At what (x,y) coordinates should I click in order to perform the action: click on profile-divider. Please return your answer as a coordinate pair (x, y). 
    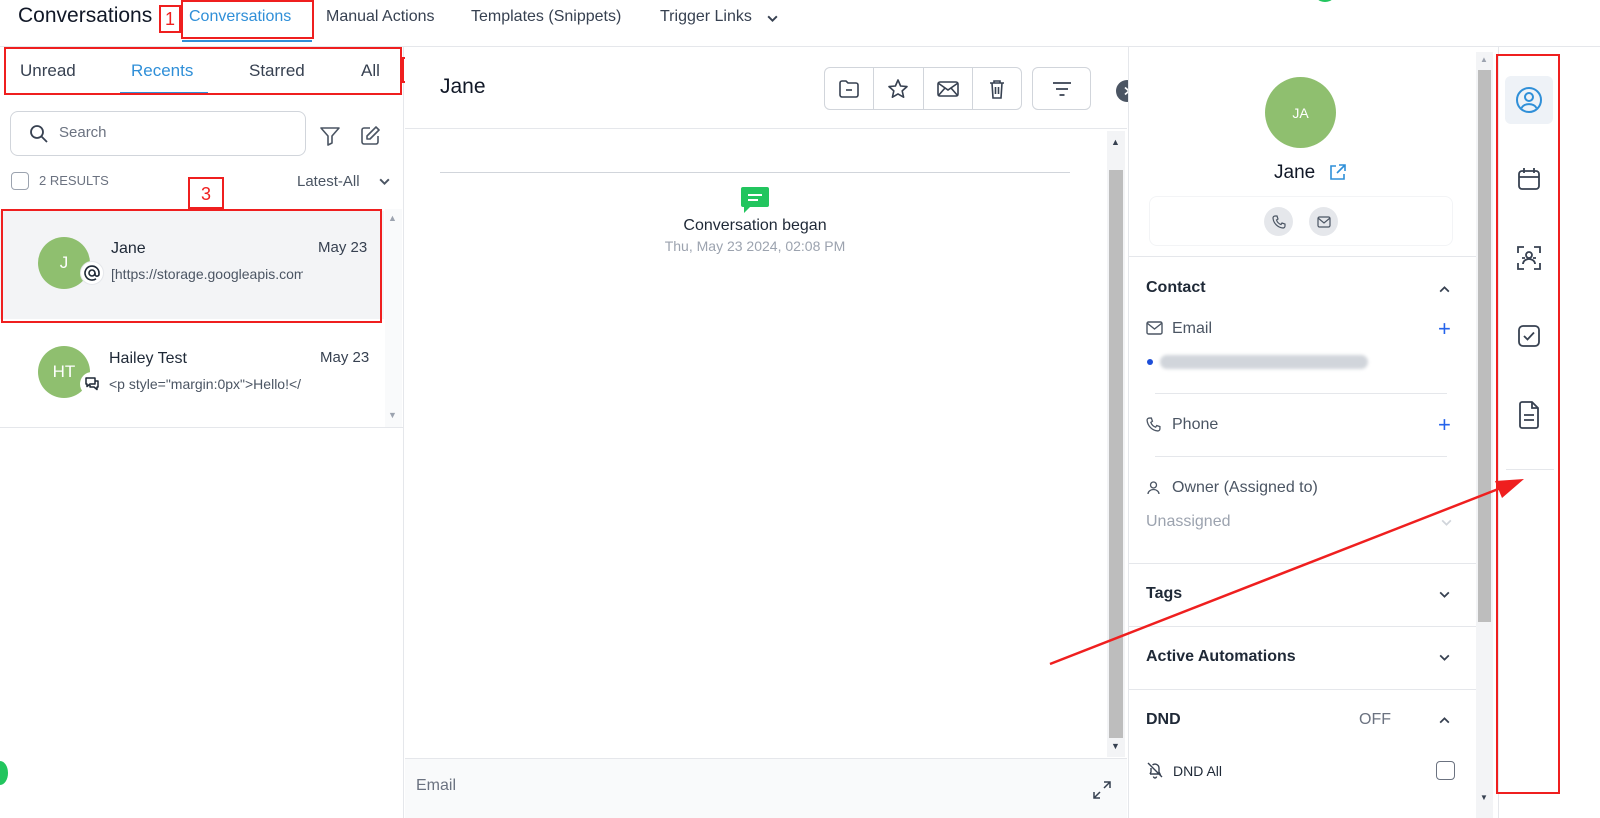
    Looking at the image, I should click on (1302, 256).